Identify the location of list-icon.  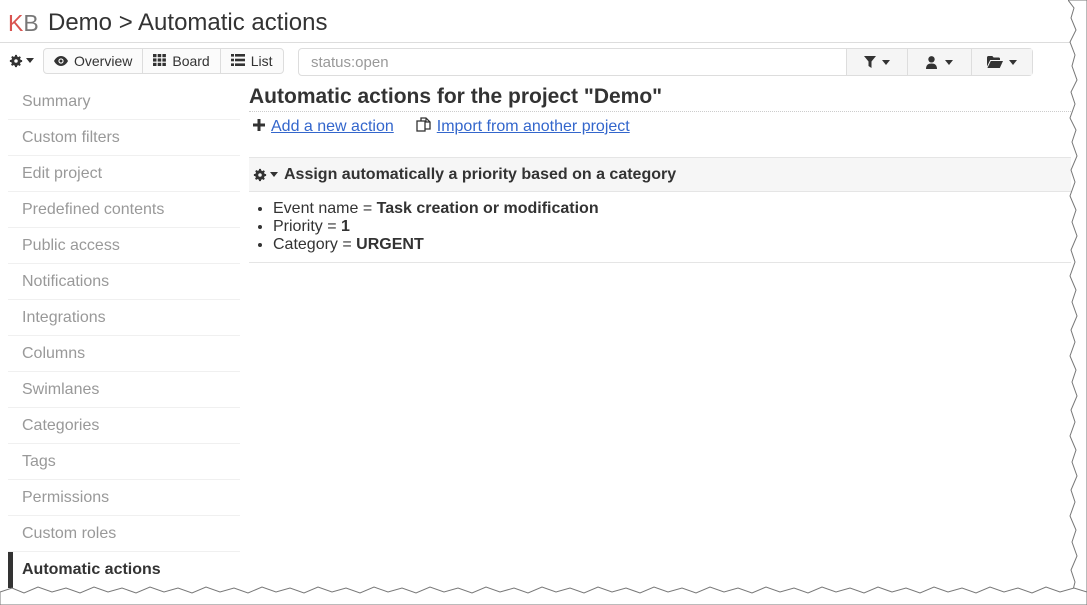
(237, 61).